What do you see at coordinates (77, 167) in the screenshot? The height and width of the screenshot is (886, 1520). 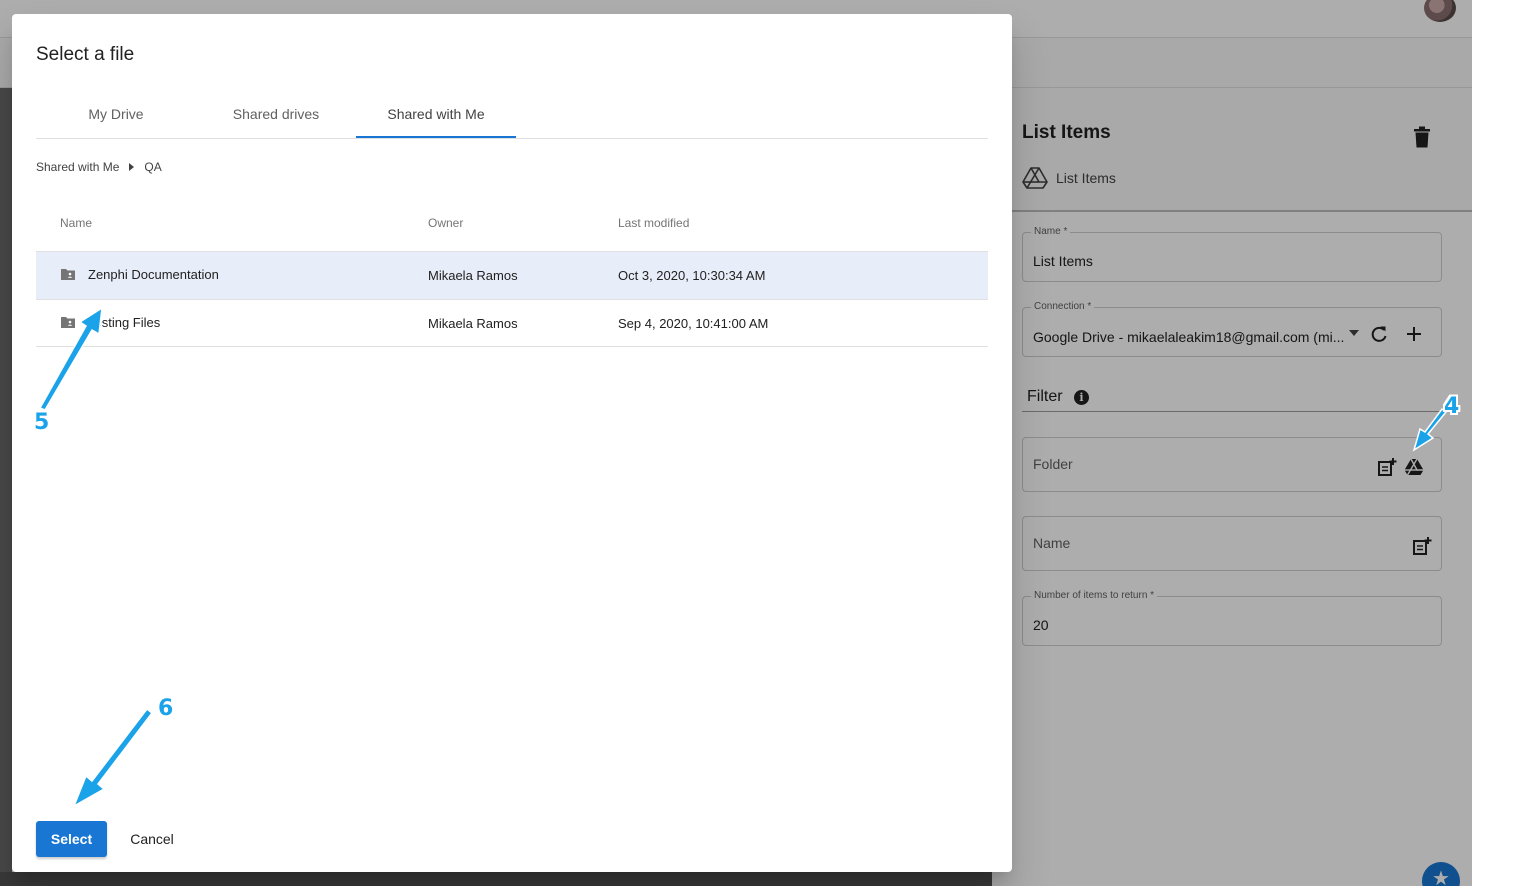 I see `breadcrumb-shared-with-me: Shared with Me` at bounding box center [77, 167].